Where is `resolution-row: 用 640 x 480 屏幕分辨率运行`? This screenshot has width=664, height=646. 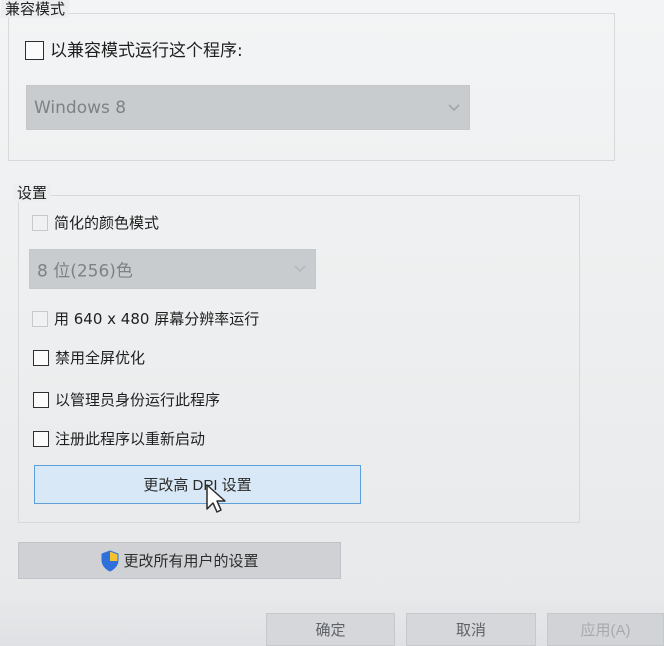 resolution-row: 用 640 x 480 屏幕分辨率运行 is located at coordinates (145, 319).